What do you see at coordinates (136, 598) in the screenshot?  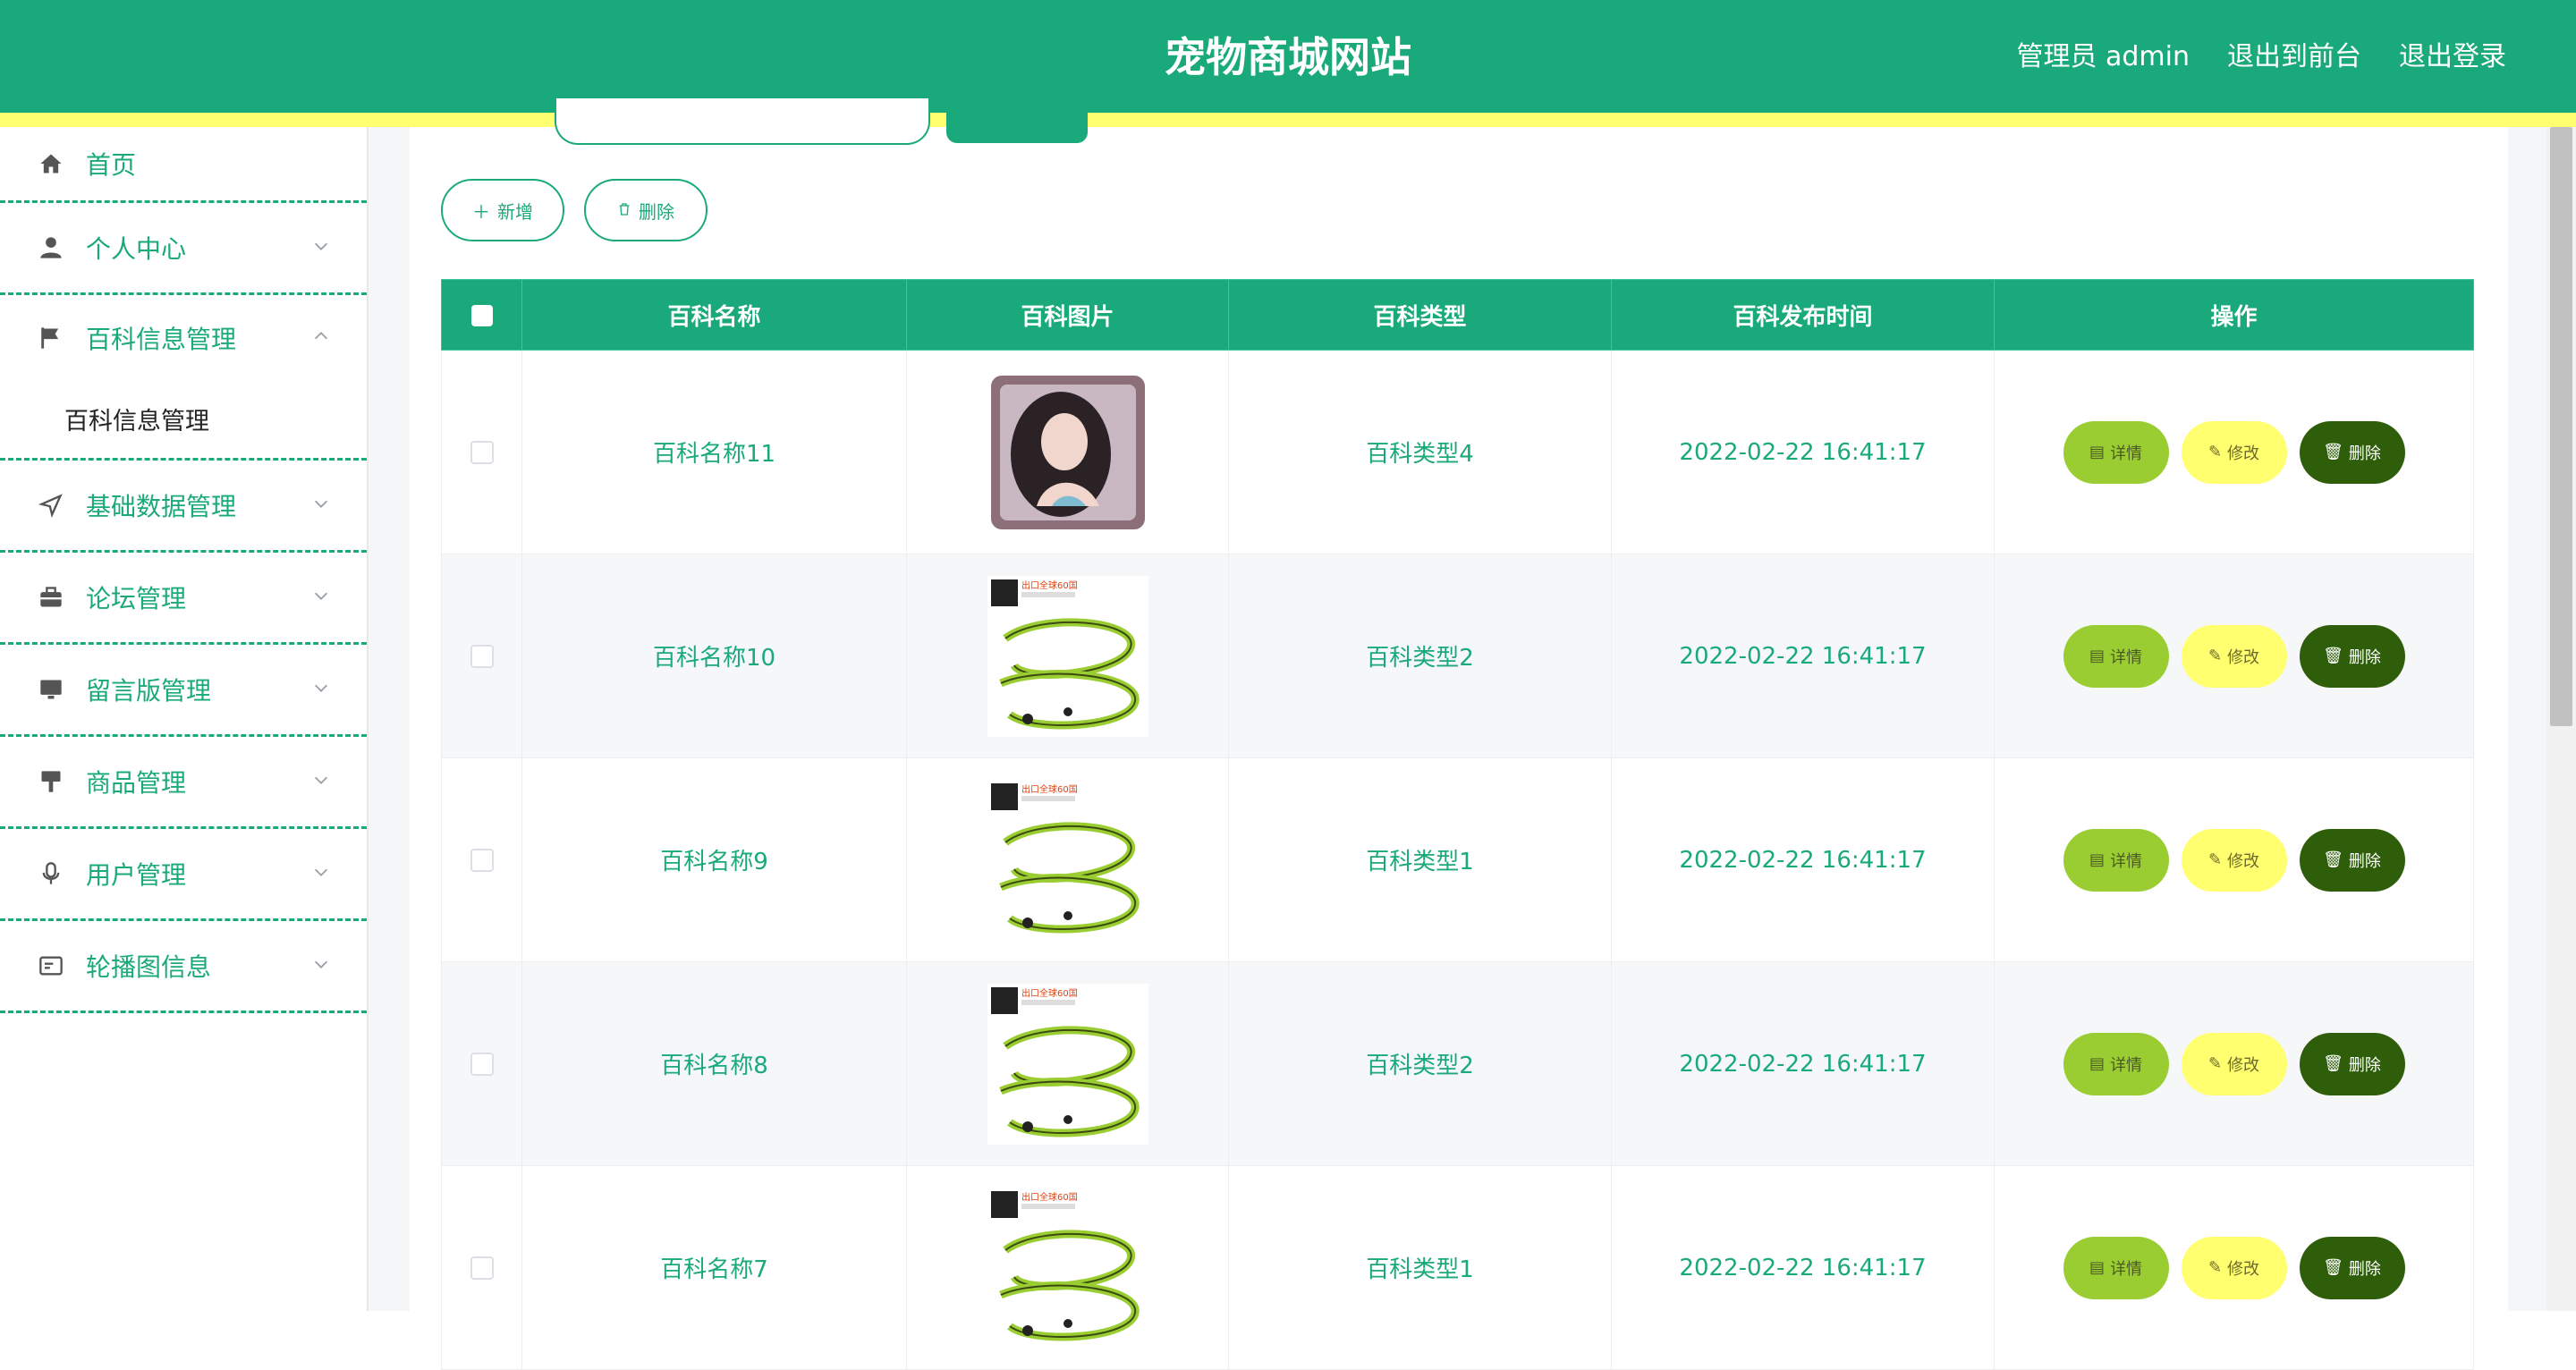 I see `sidebar-item-label: 论坛管理` at bounding box center [136, 598].